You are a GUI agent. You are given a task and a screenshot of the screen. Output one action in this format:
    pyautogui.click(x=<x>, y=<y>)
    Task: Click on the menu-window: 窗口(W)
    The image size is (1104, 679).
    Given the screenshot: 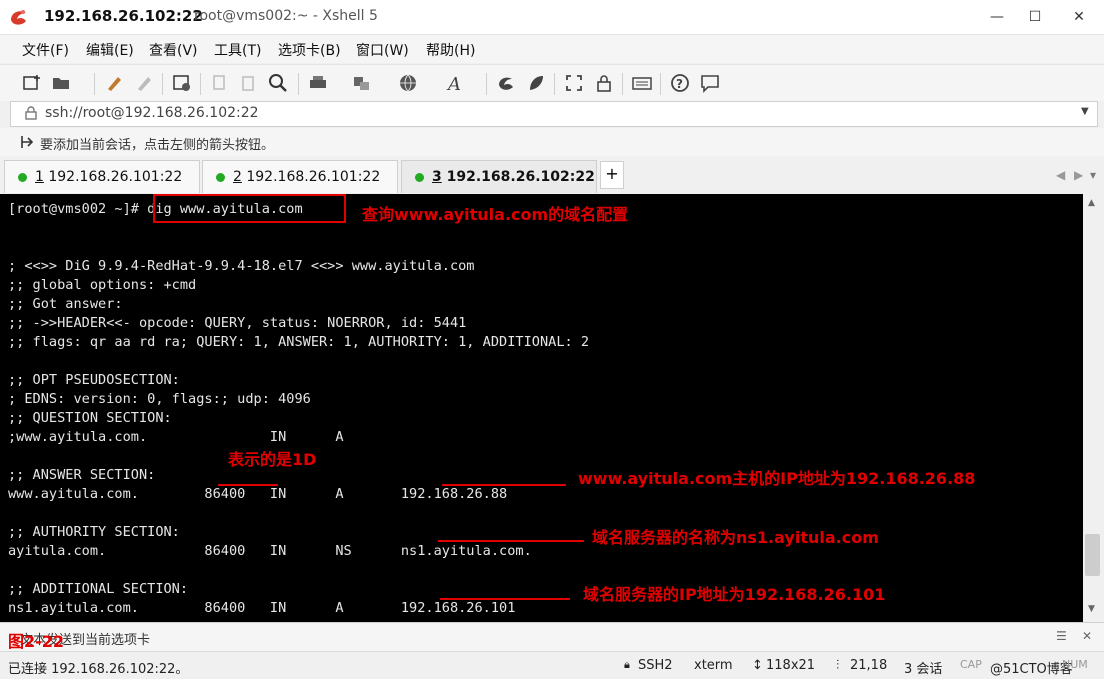 What is the action you would take?
    pyautogui.click(x=382, y=50)
    